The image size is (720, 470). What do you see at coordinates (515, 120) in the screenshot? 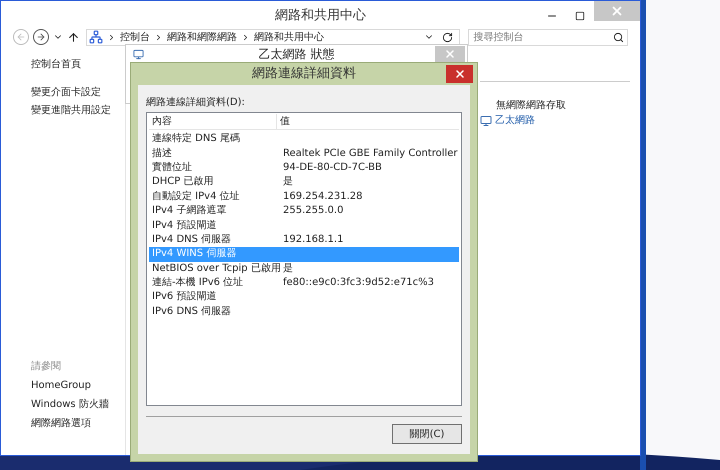
I see `connection-link: 乙太網路` at bounding box center [515, 120].